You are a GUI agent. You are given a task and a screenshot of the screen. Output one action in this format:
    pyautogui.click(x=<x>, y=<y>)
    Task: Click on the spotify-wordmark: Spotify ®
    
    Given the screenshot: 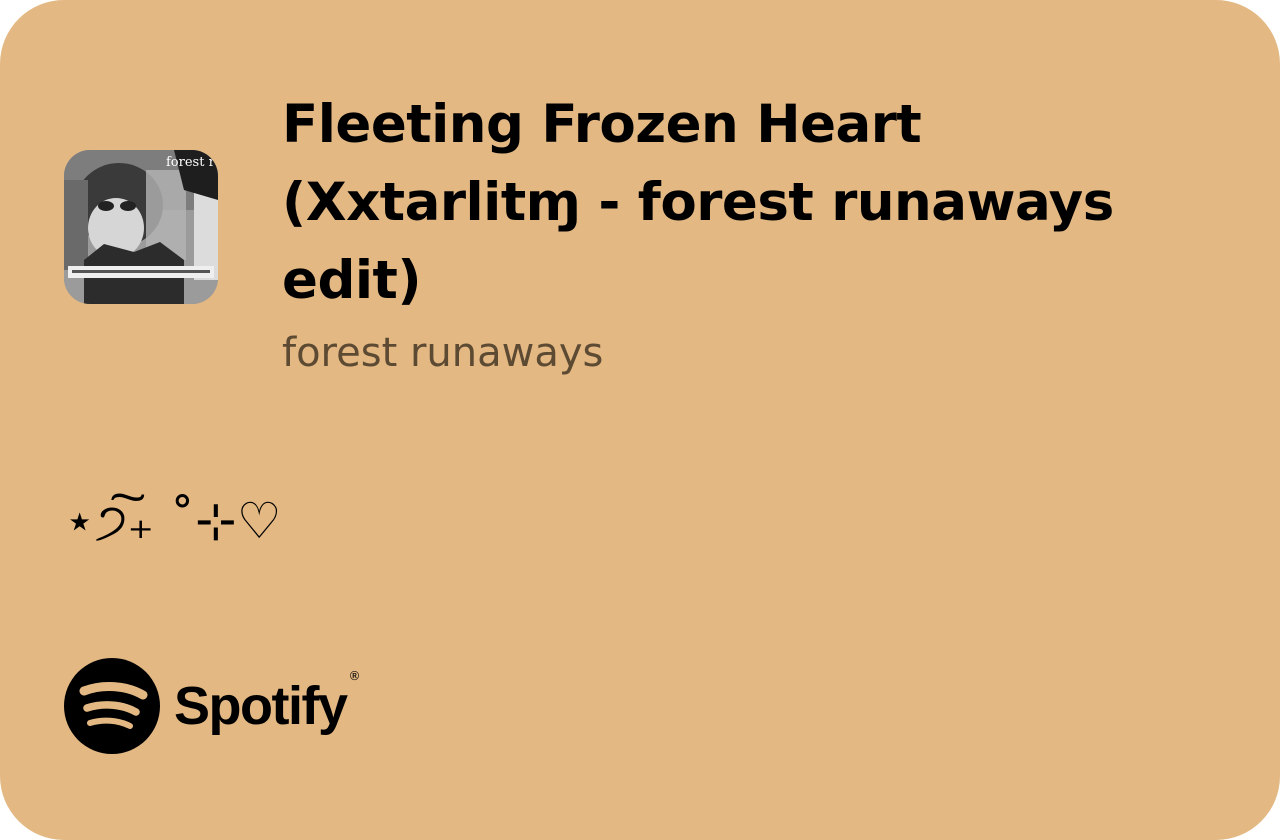 What is the action you would take?
    pyautogui.click(x=267, y=703)
    